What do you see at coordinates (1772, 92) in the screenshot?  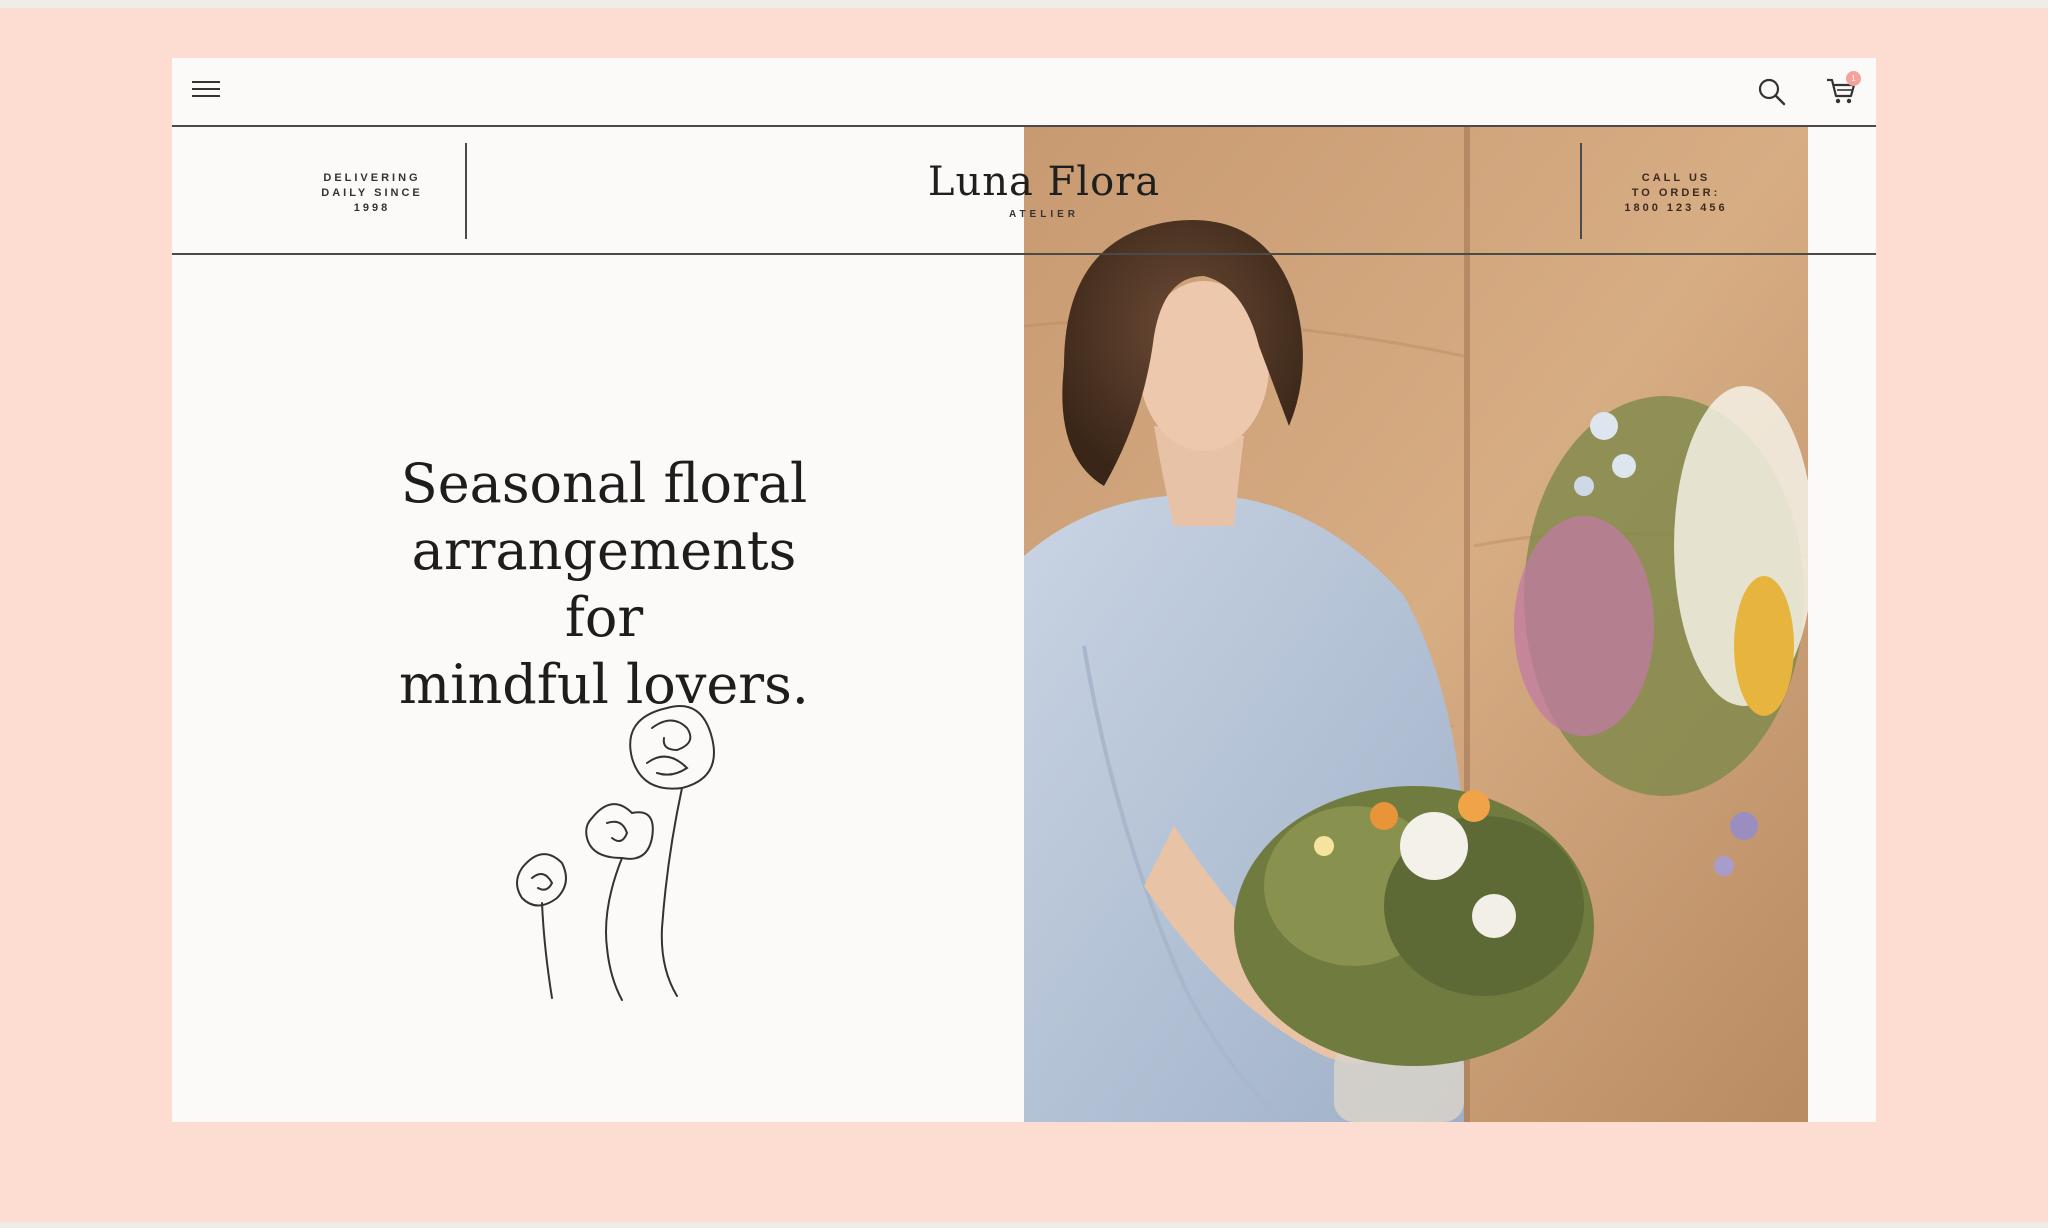 I see `search-icon` at bounding box center [1772, 92].